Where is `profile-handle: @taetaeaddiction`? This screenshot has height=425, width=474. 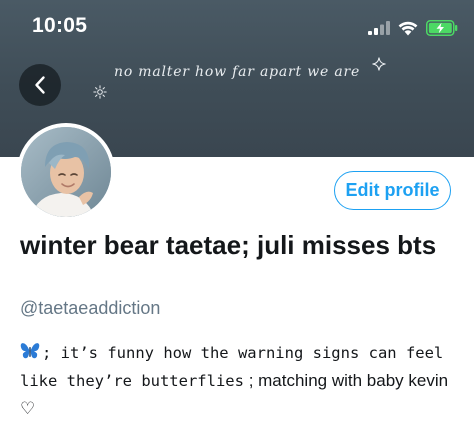
profile-handle: @taetaeaddiction is located at coordinates (90, 308).